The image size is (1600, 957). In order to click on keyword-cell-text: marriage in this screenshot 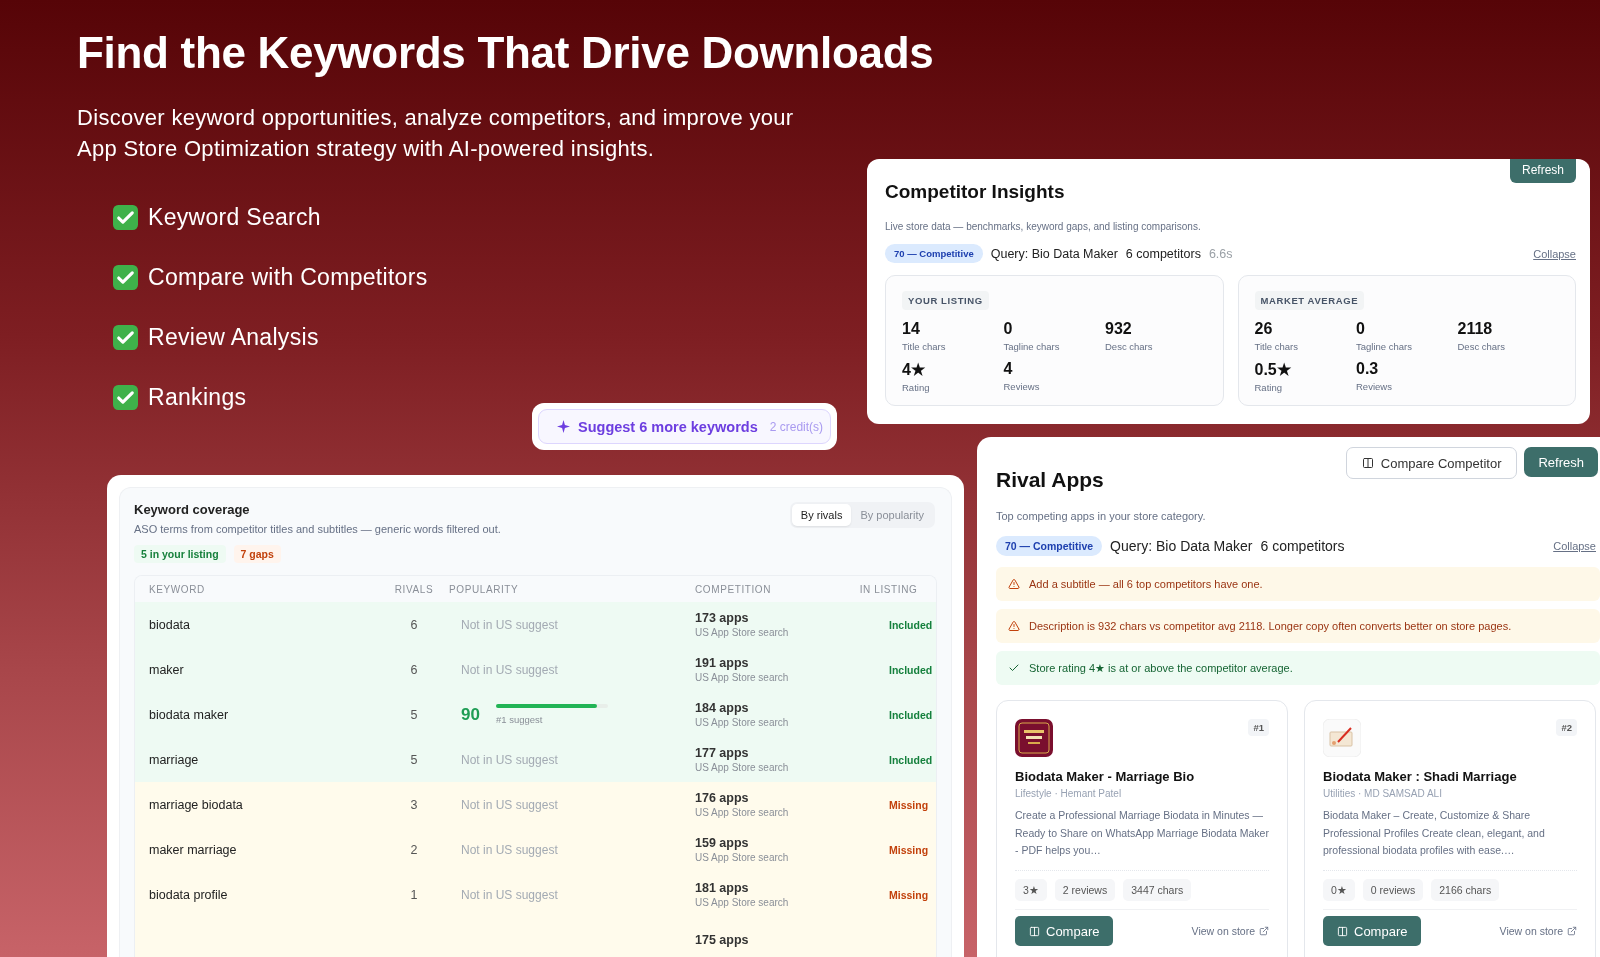, I will do `click(174, 759)`.